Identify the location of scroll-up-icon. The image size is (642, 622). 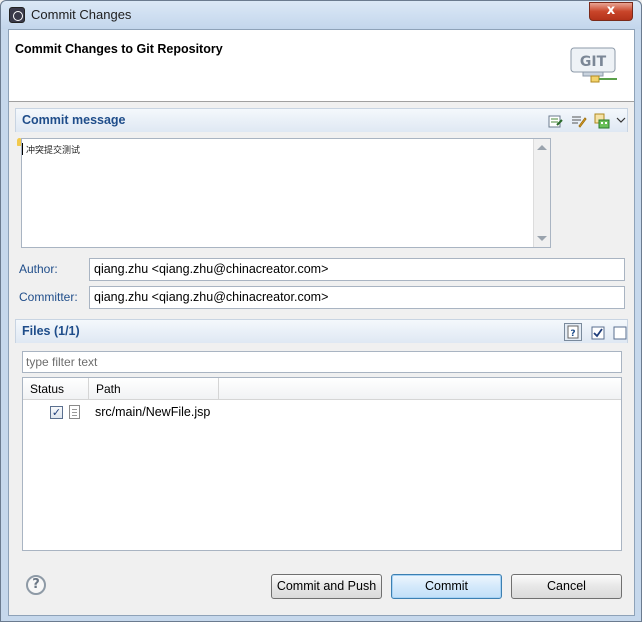
(542, 147).